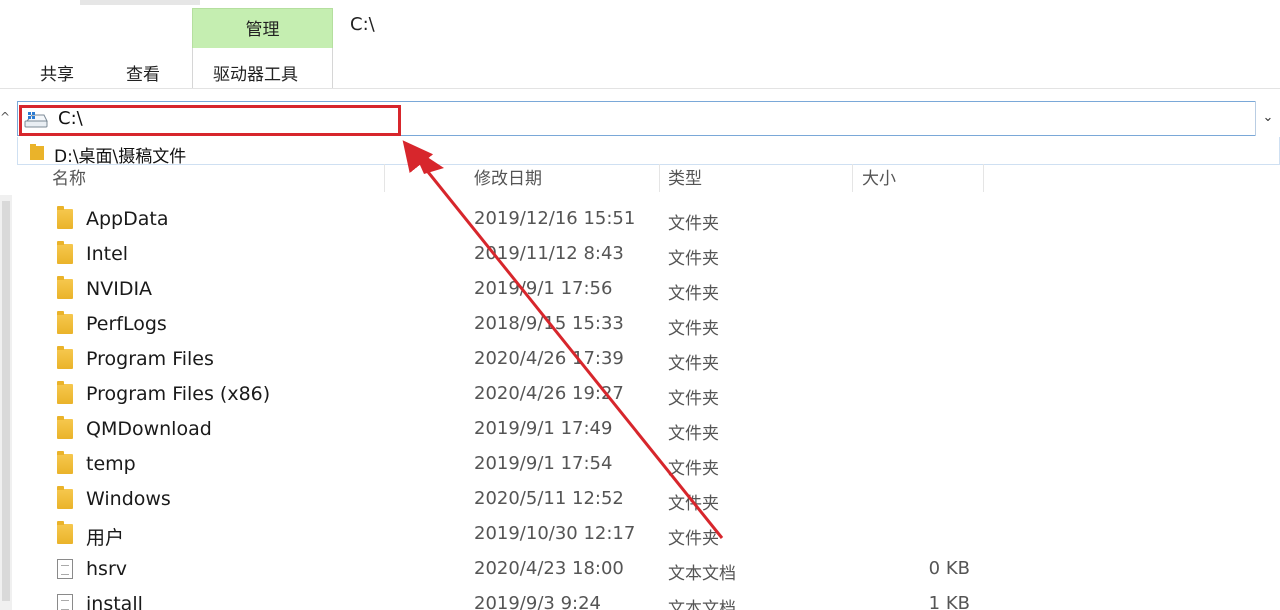 The width and height of the screenshot is (1280, 610). I want to click on file-name: AppData, so click(127, 219).